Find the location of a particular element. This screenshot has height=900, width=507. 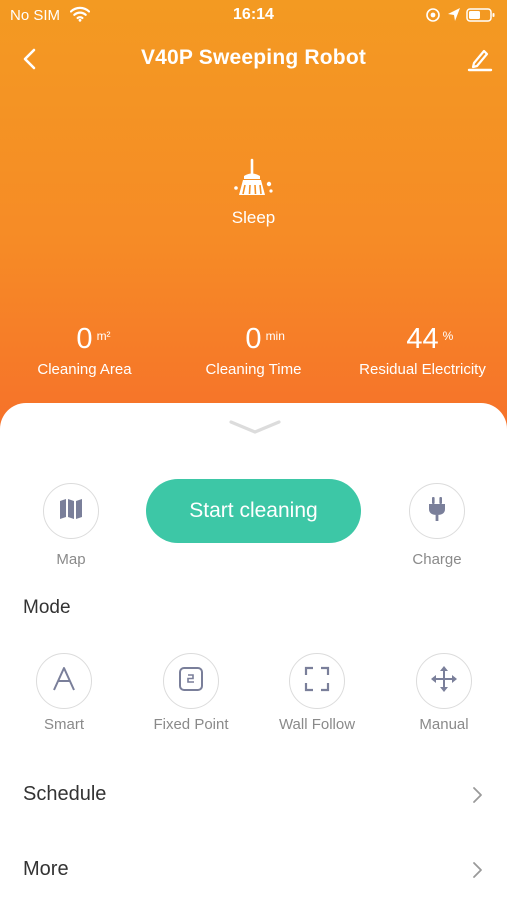

mode-wall-follow-button is located at coordinates (317, 681).